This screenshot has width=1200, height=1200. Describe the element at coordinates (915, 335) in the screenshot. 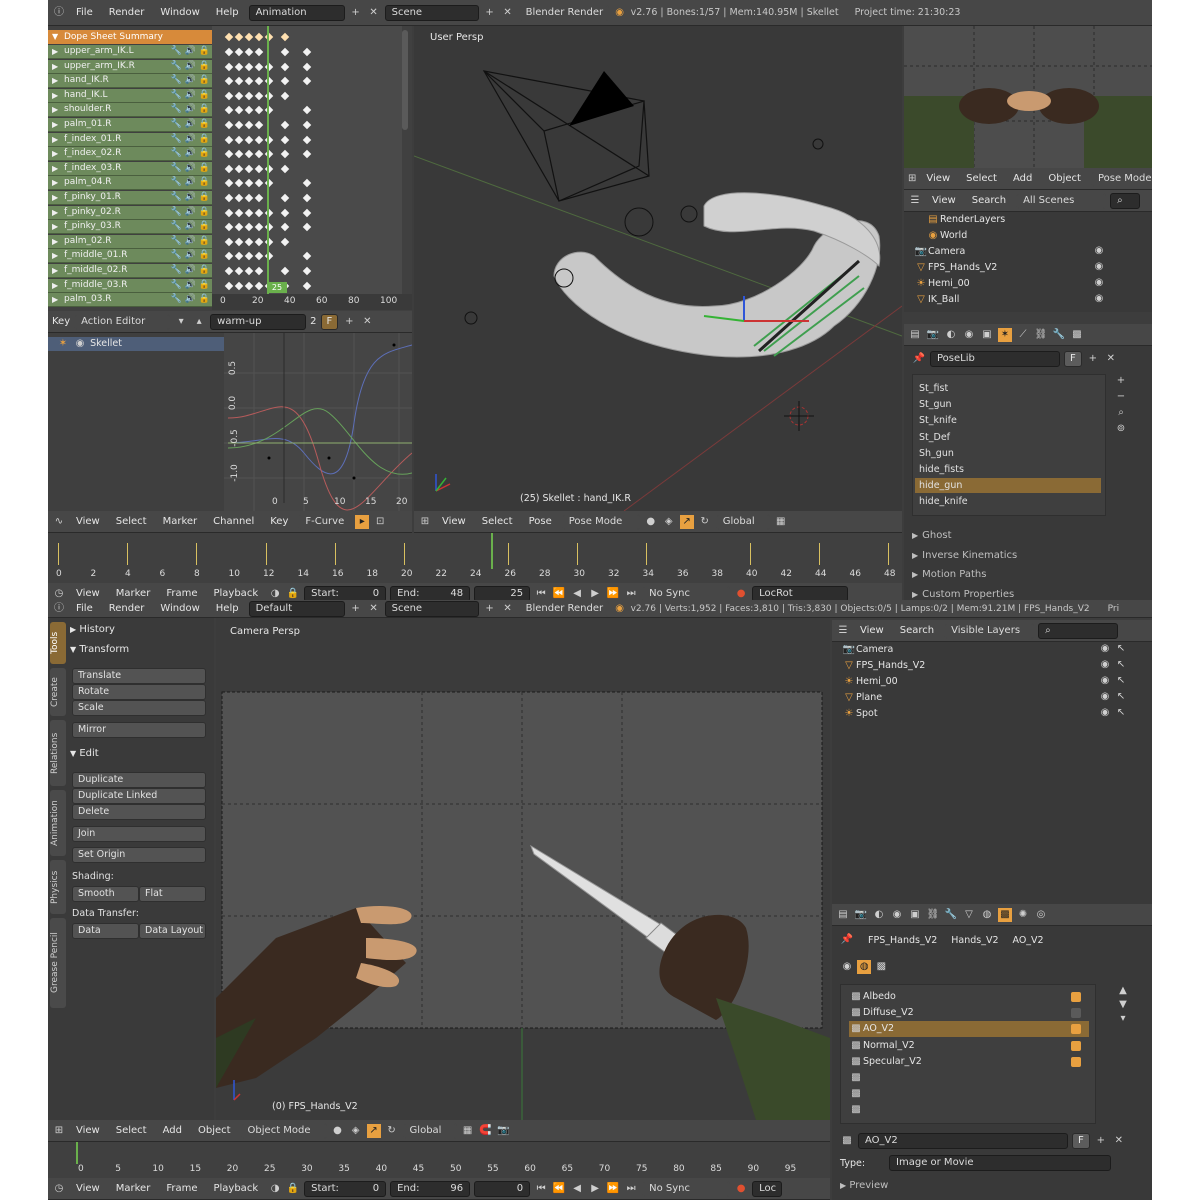

I see `properties-icon: ▤` at that location.